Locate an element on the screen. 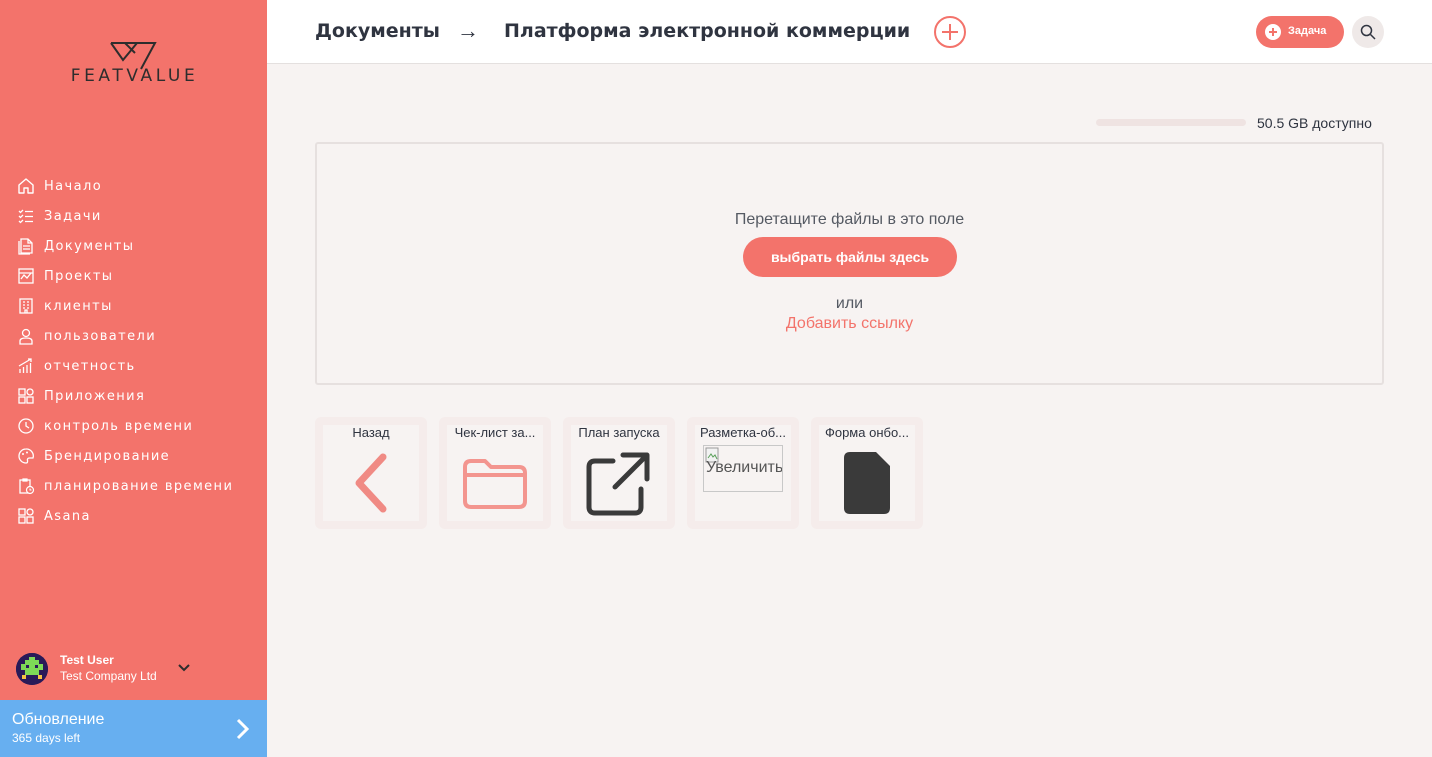 This screenshot has height=757, width=1432. reports-icon is located at coordinates (26, 366).